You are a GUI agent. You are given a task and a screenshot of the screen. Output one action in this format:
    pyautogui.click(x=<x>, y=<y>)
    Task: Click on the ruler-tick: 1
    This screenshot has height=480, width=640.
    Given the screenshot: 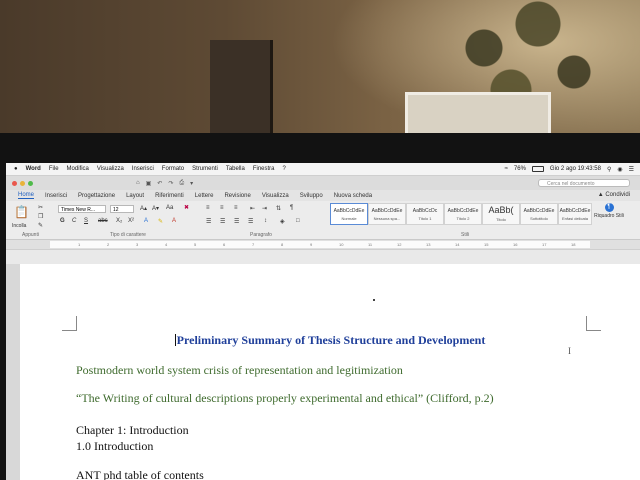 What is the action you would take?
    pyautogui.click(x=79, y=244)
    